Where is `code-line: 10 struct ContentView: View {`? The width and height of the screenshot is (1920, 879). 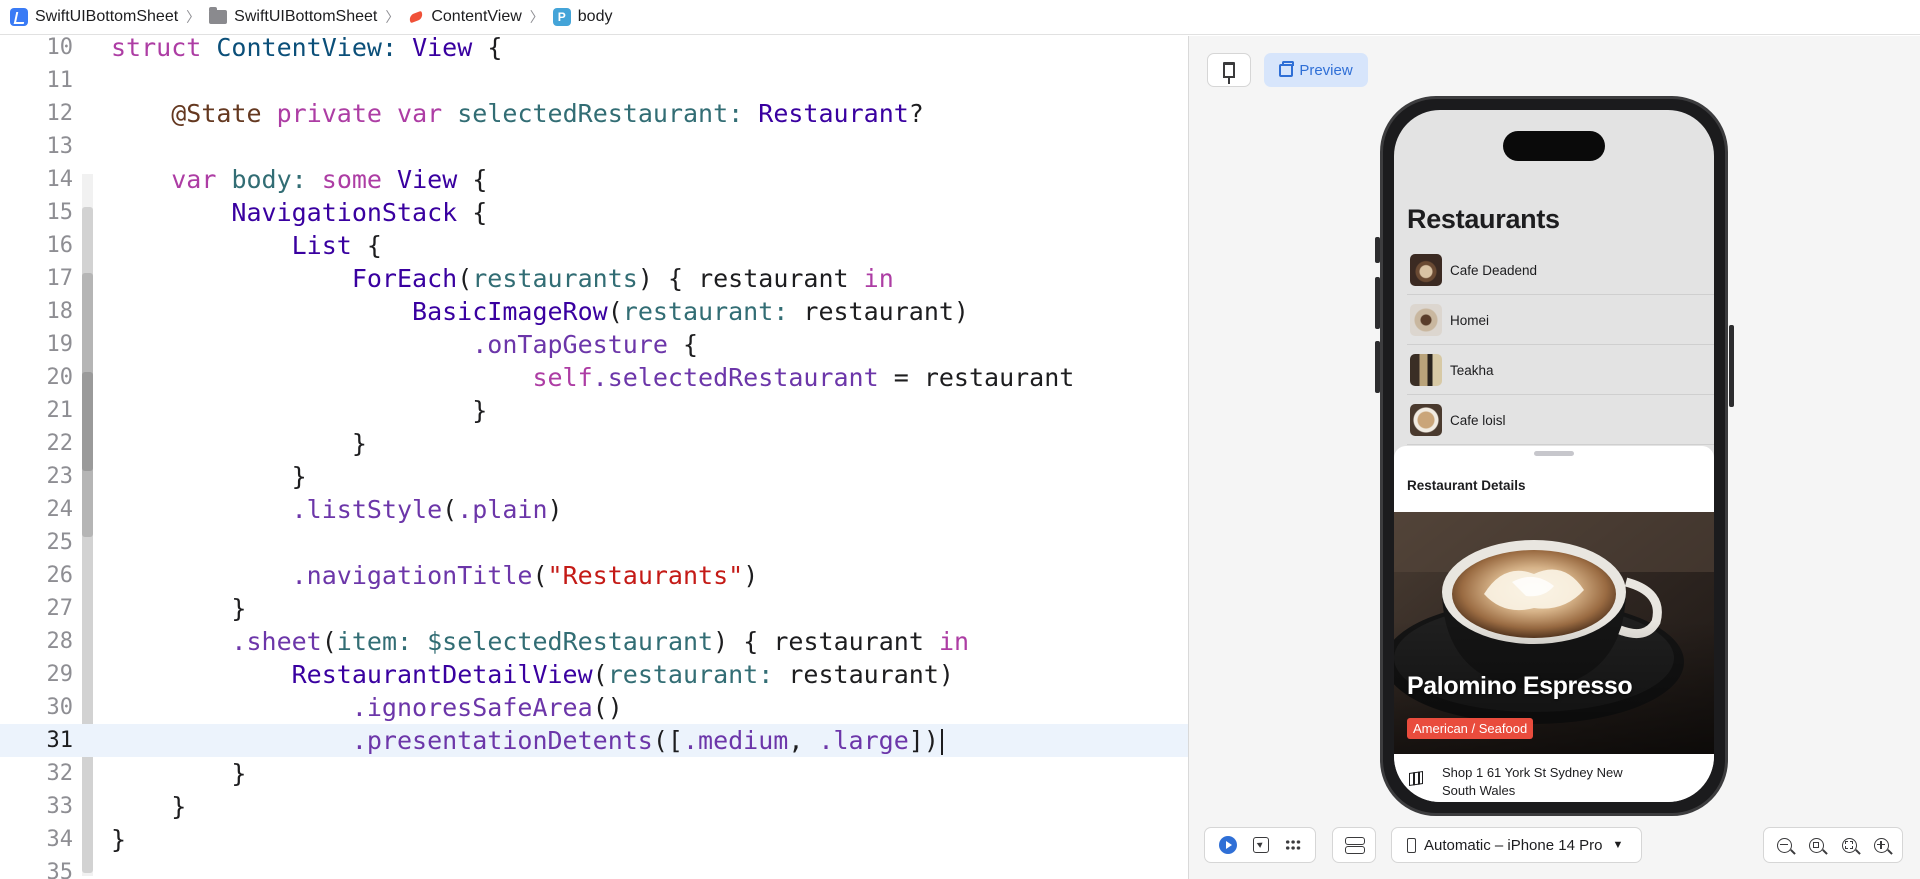 code-line: 10 struct ContentView: View { is located at coordinates (594, 47).